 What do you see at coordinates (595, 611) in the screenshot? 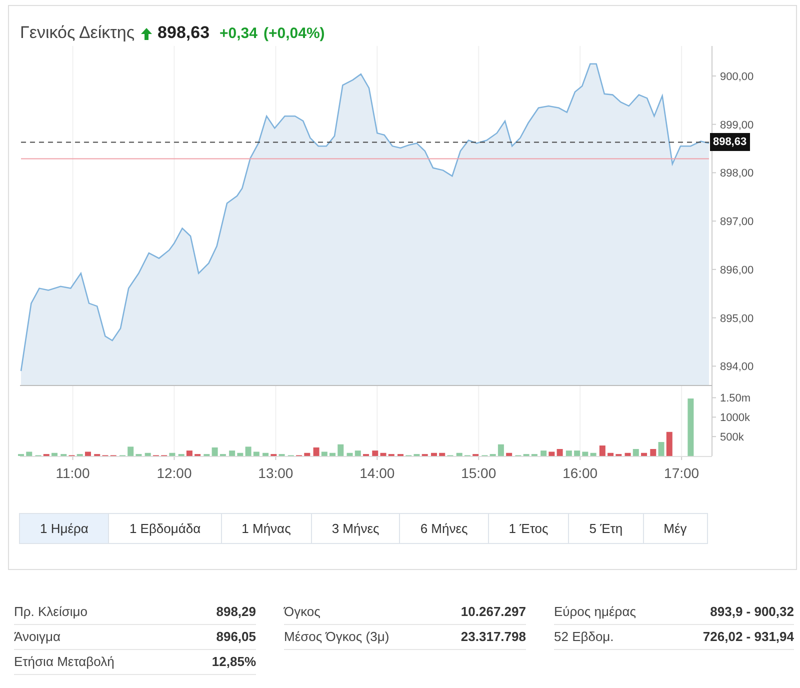
I see `stat-label: Εύρος ημέρας` at bounding box center [595, 611].